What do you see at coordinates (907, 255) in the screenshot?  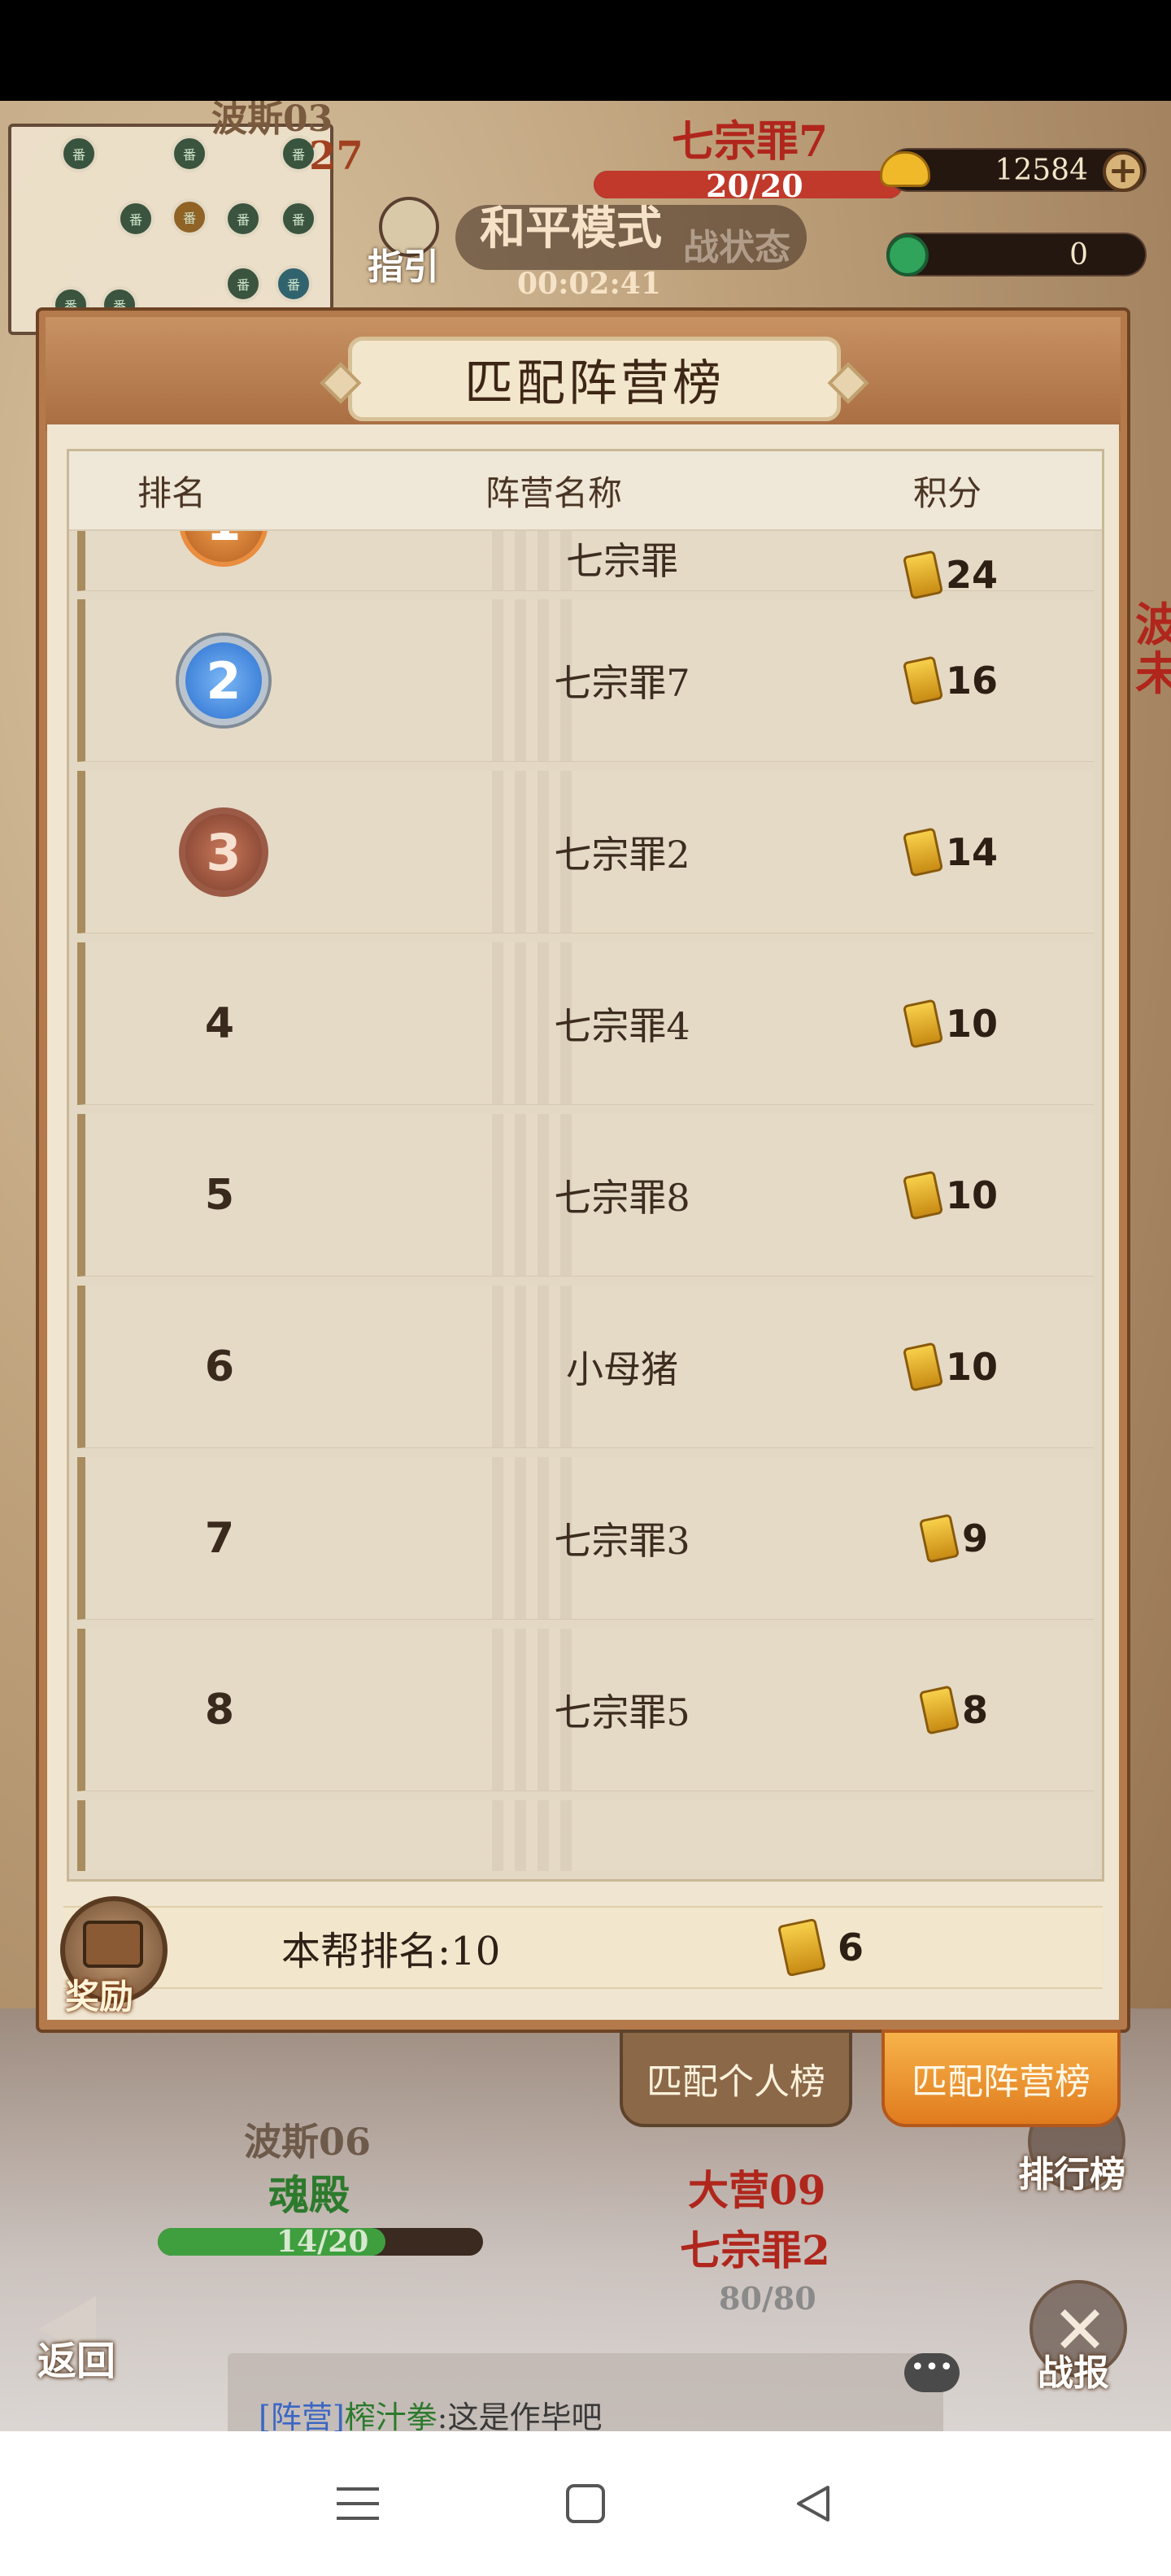 I see `jade-icon` at bounding box center [907, 255].